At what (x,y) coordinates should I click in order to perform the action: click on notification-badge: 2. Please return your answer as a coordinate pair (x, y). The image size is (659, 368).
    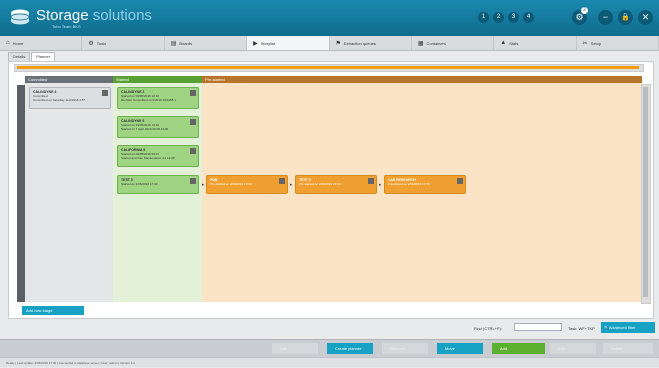
    Looking at the image, I should click on (584, 10).